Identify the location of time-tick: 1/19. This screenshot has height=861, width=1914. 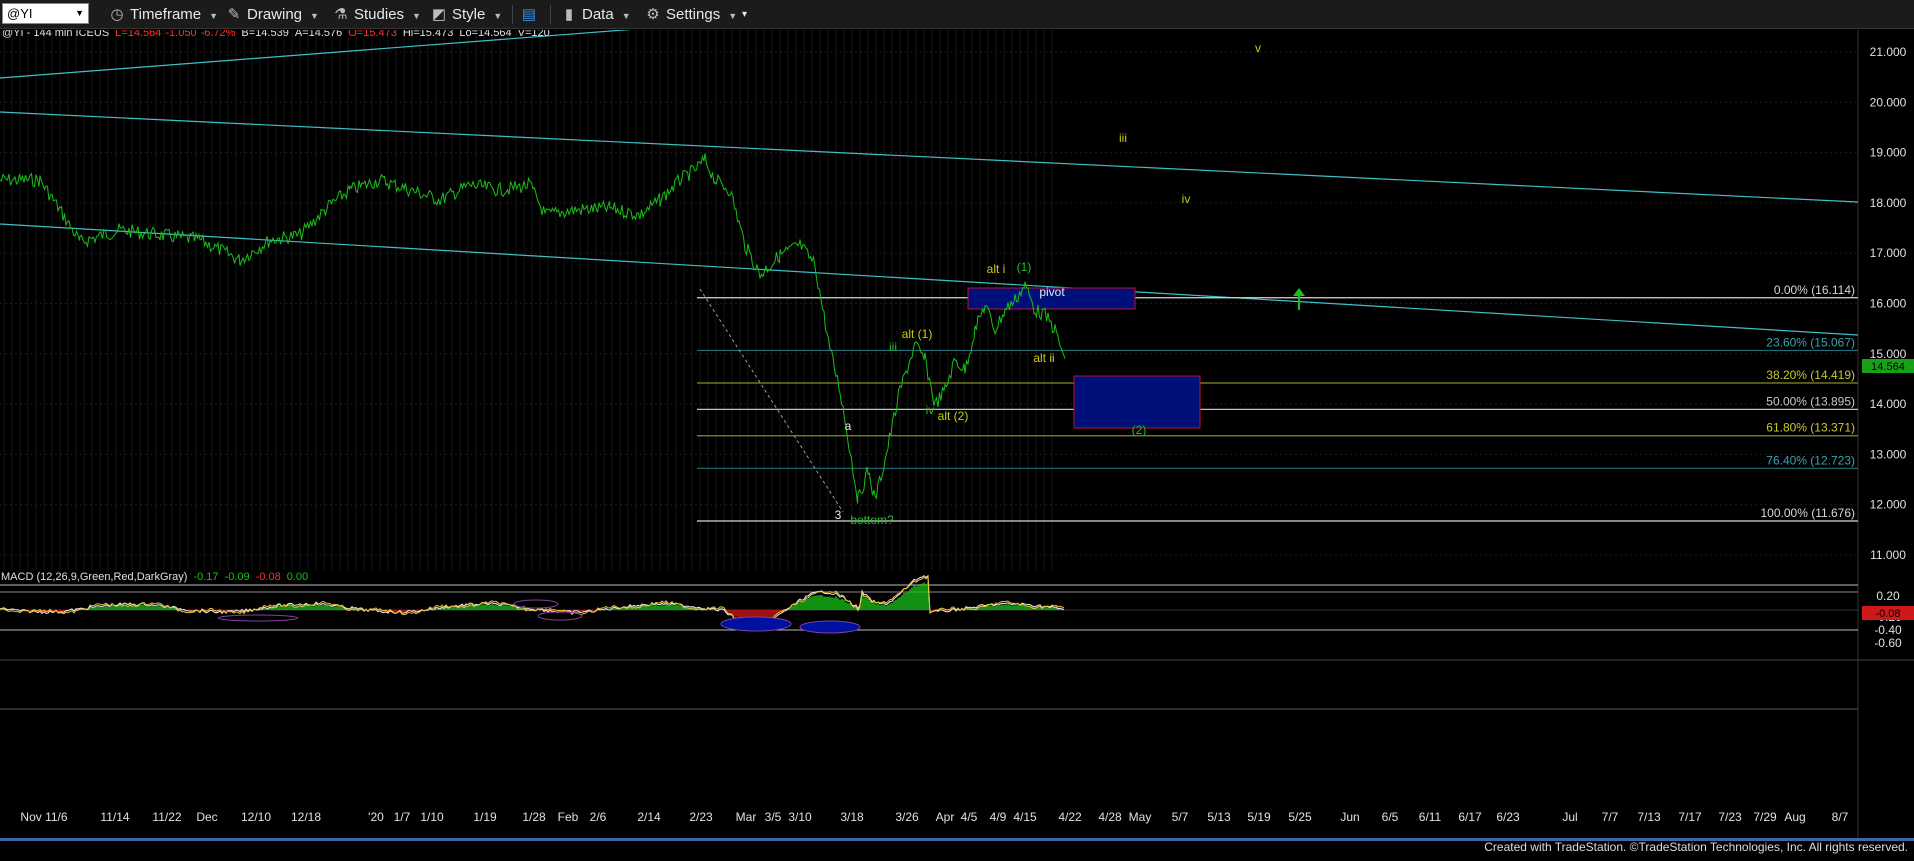
(485, 817).